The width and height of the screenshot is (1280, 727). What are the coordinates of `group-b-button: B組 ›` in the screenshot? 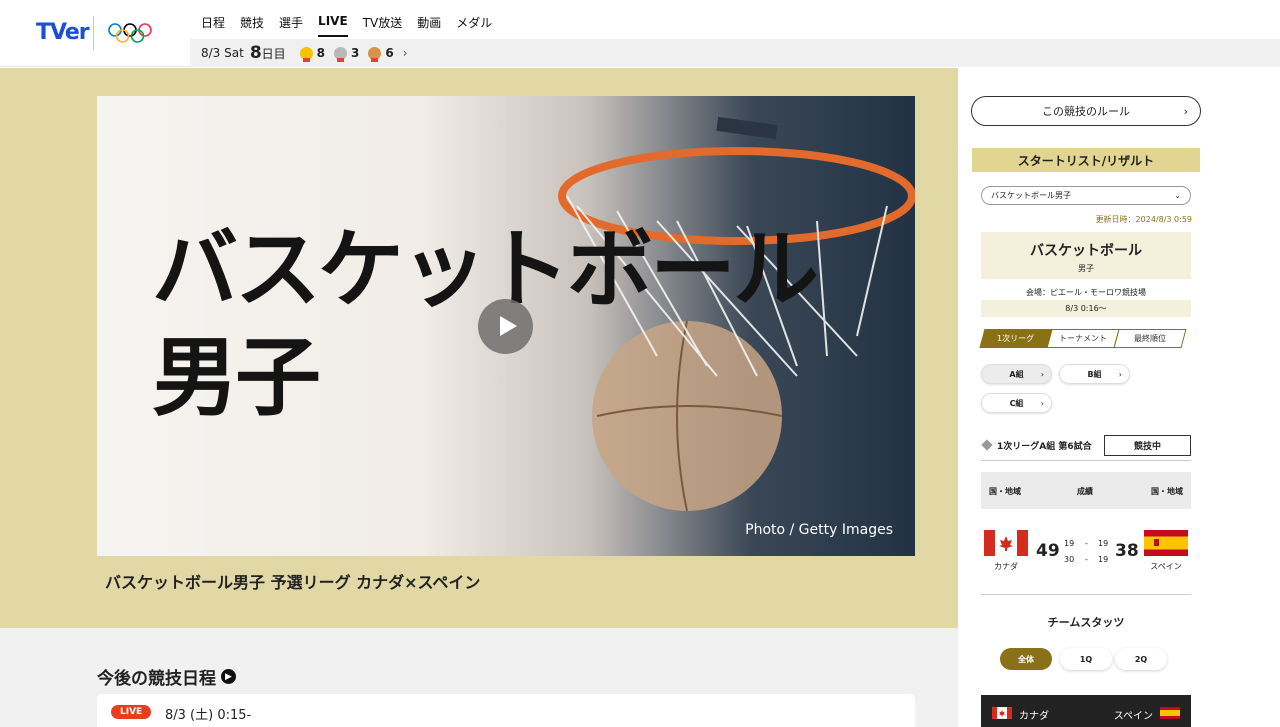 It's located at (1094, 374).